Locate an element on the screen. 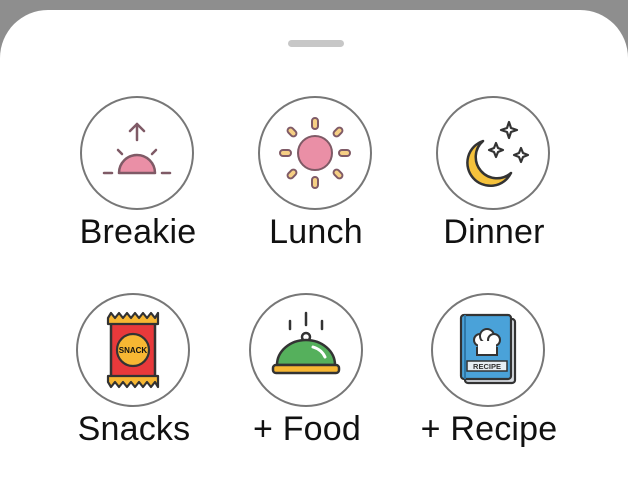 The image size is (628, 480). option-add-food: + Food is located at coordinates (307, 378).